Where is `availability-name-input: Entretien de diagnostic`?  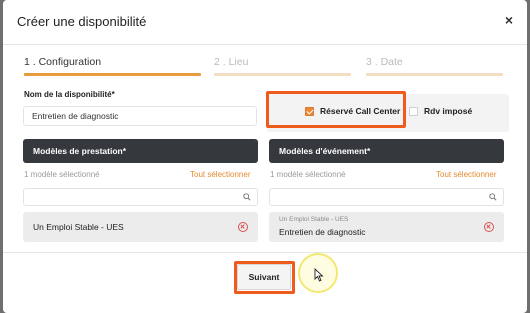 availability-name-input: Entretien de diagnostic is located at coordinates (140, 116).